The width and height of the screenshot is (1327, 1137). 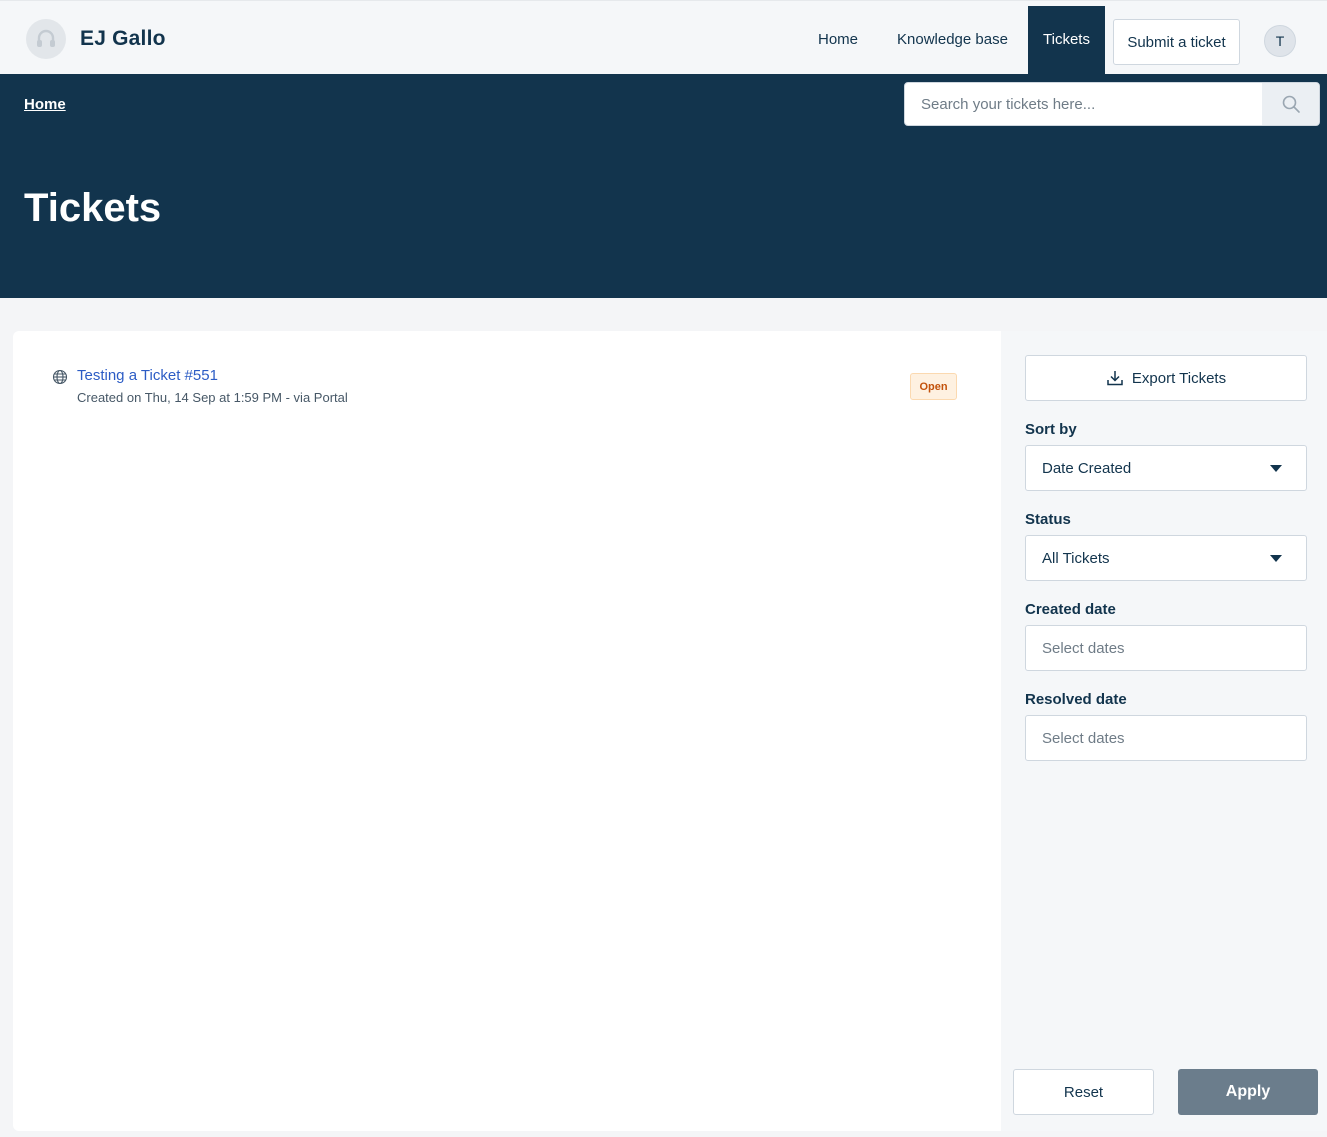 I want to click on search-input, so click(x=1084, y=104).